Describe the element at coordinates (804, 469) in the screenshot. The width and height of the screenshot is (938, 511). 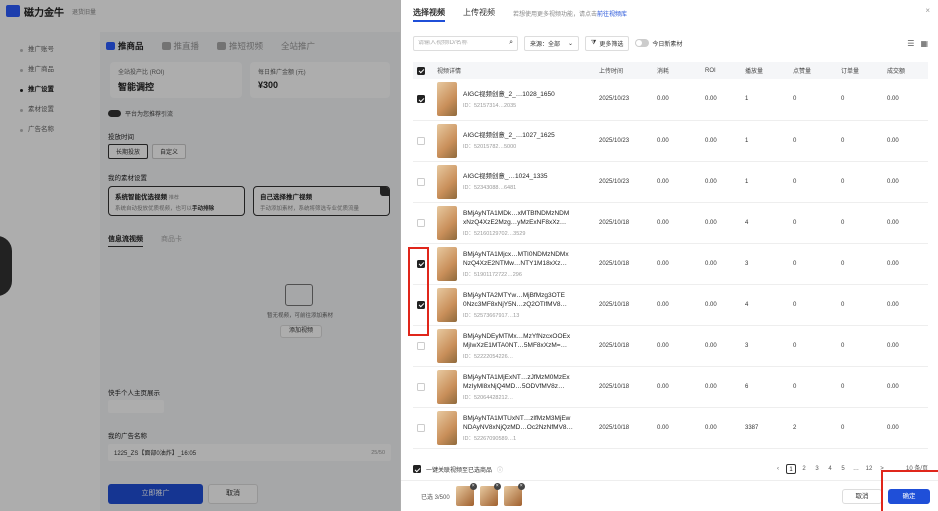
I see `page-2: 2` at that location.